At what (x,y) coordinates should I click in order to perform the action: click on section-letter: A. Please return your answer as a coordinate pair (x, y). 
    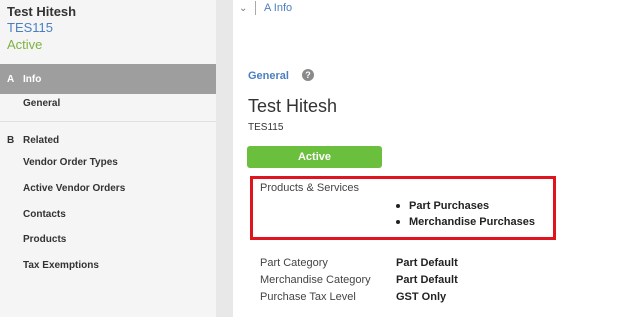
    Looking at the image, I should click on (11, 79).